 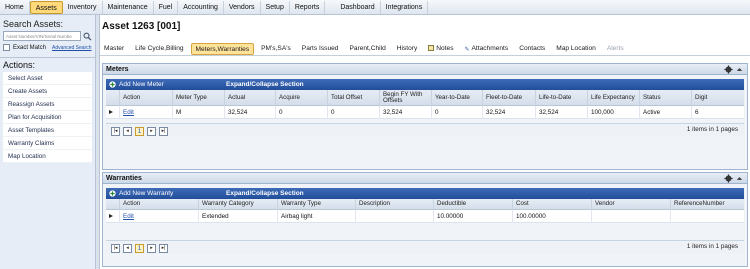 What do you see at coordinates (47, 91) in the screenshot?
I see `action-create-assets: Create Assets` at bounding box center [47, 91].